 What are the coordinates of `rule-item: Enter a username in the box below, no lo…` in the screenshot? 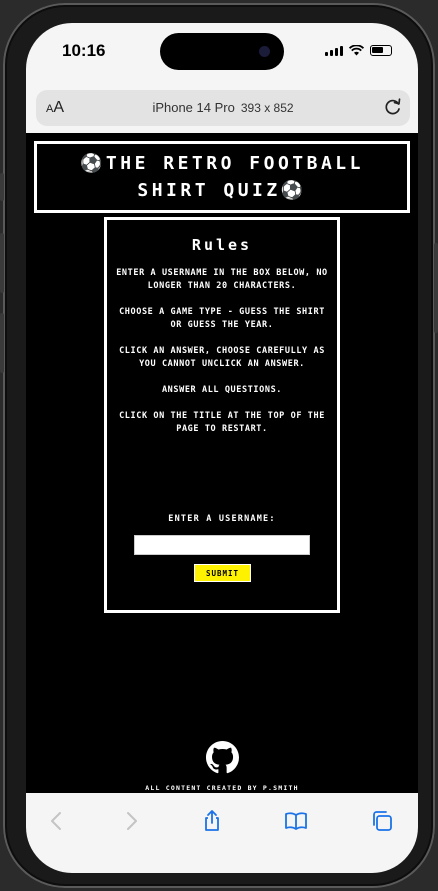 It's located at (222, 279).